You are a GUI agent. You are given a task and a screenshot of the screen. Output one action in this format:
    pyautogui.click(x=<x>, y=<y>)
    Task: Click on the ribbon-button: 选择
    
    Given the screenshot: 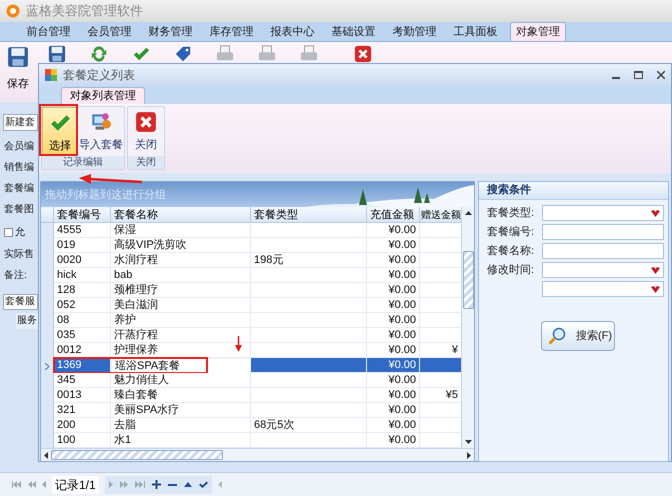 What is the action you would take?
    pyautogui.click(x=60, y=131)
    